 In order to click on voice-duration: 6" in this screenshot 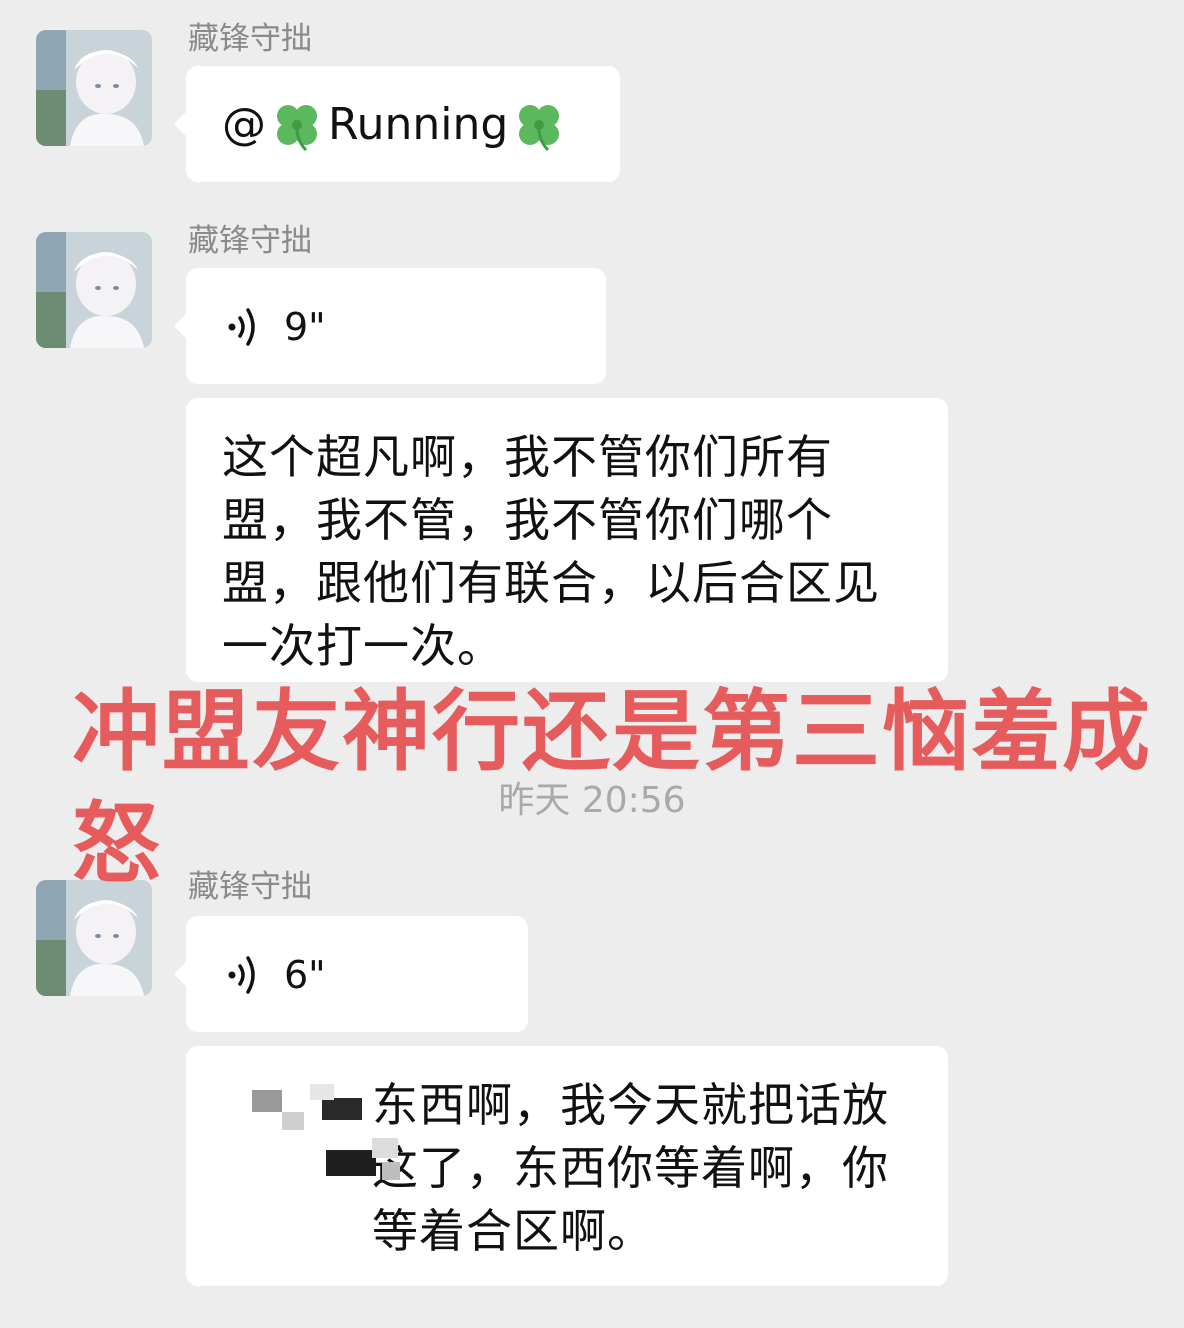, I will do `click(305, 975)`.